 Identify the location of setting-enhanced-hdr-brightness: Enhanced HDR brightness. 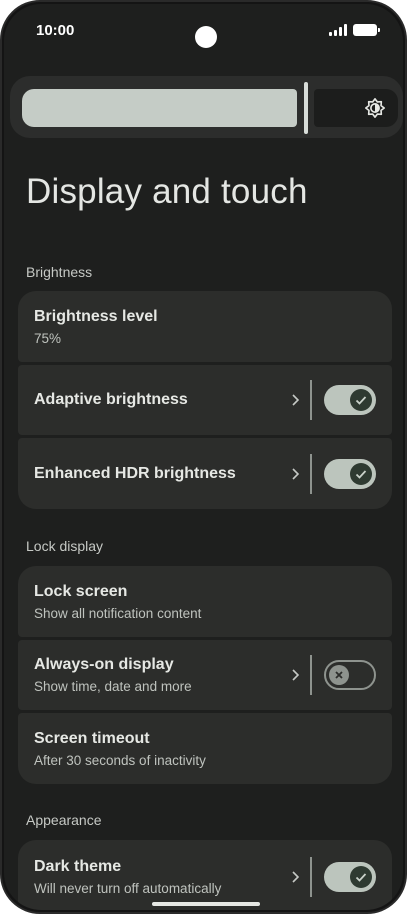
(205, 473).